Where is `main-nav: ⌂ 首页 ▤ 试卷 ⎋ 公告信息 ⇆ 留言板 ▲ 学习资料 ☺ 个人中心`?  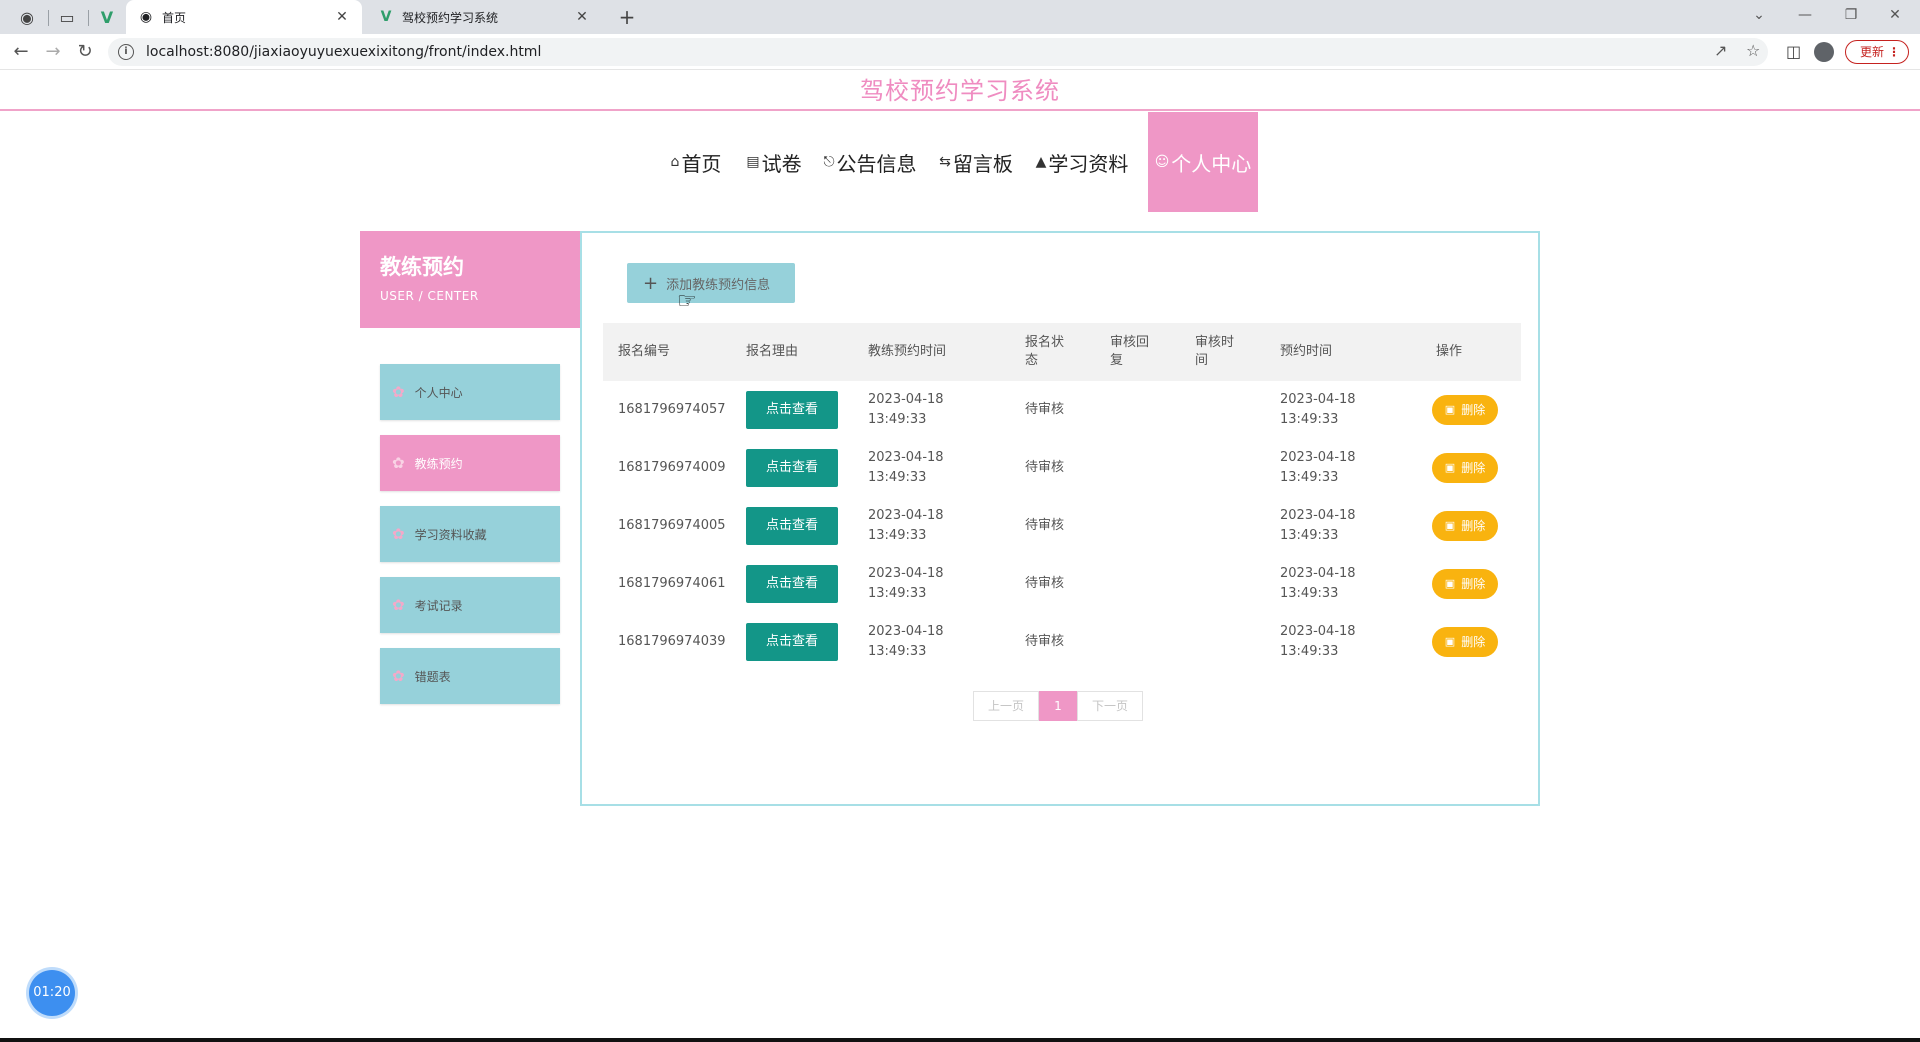 main-nav: ⌂ 首页 ▤ 试卷 ⎋ 公告信息 ⇆ 留言板 ▲ 学习资料 ☺ 个人中心 is located at coordinates (960, 162).